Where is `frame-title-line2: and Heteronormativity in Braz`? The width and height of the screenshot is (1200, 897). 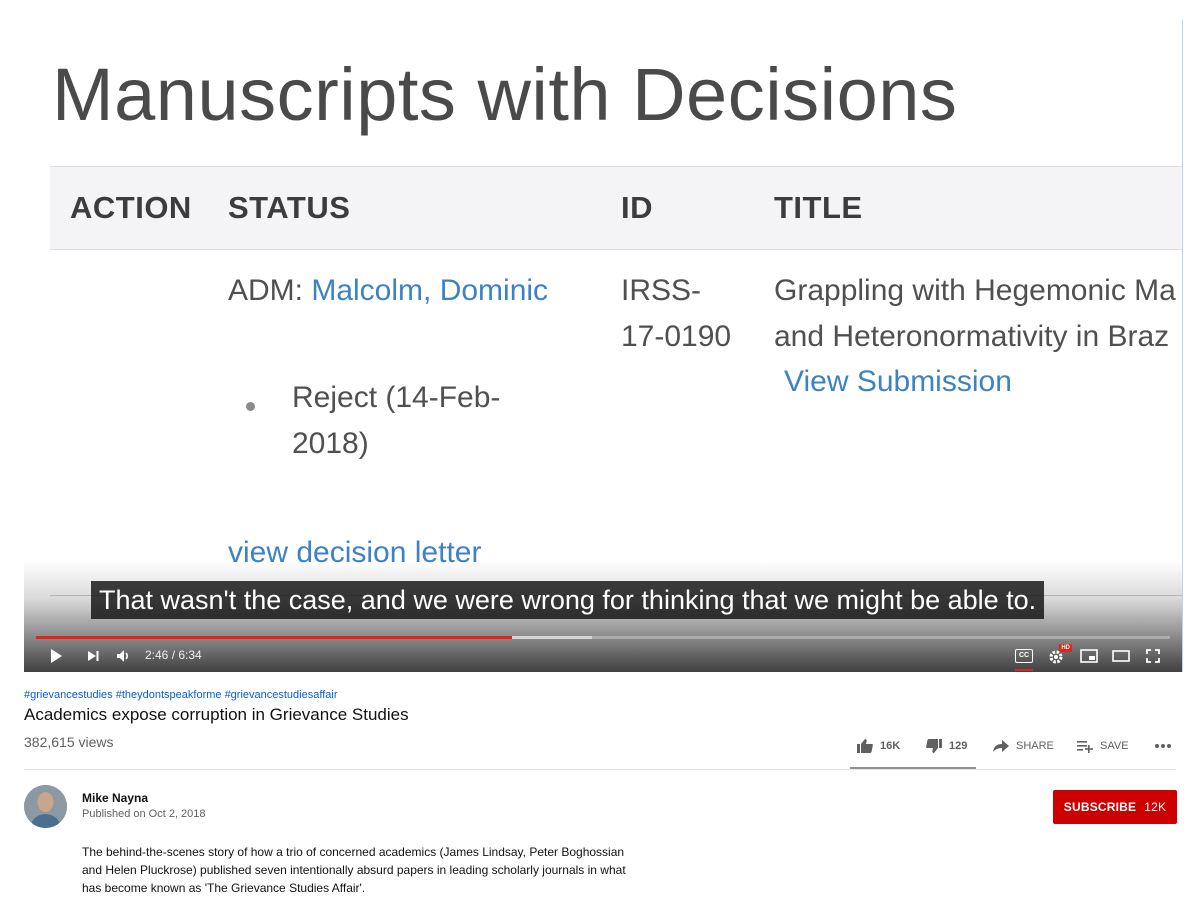 frame-title-line2: and Heteronormativity in Braz is located at coordinates (972, 336).